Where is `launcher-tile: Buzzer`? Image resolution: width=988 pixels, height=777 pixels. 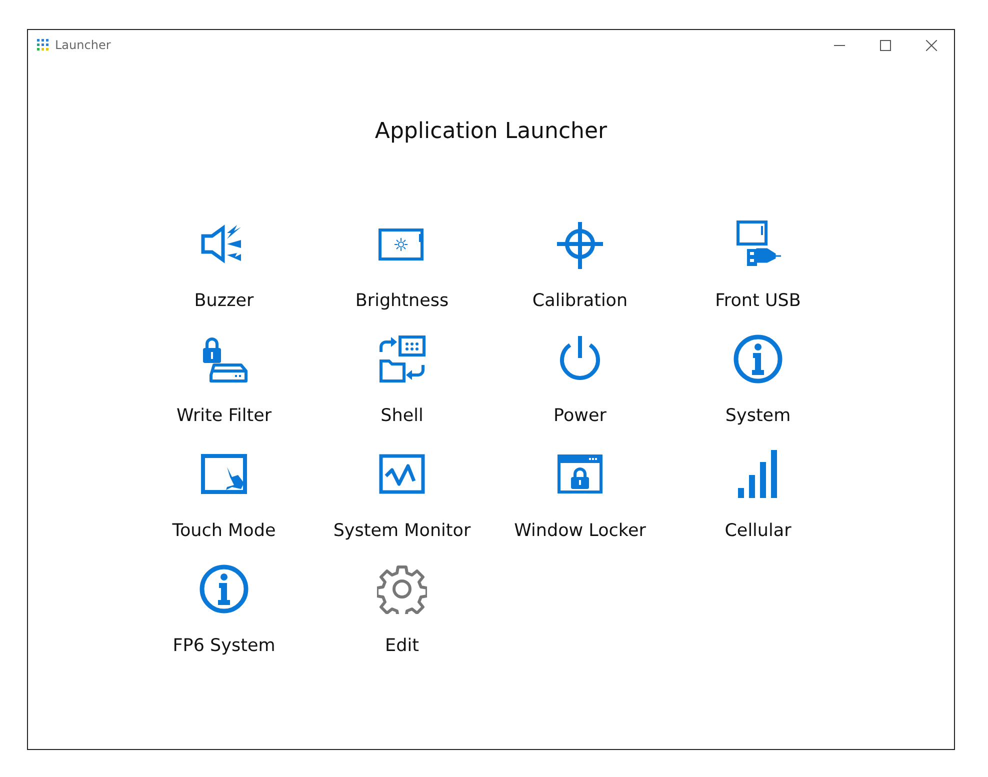
launcher-tile: Buzzer is located at coordinates (224, 266).